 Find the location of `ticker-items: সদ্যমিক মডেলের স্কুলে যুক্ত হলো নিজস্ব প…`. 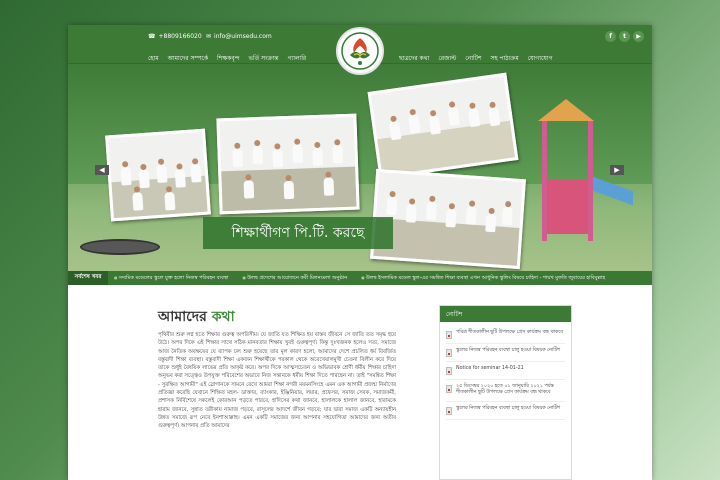

ticker-items: সদ্যমিক মডেলের স্কুলে যুক্ত হলো নিজস্ব প… is located at coordinates (359, 279).